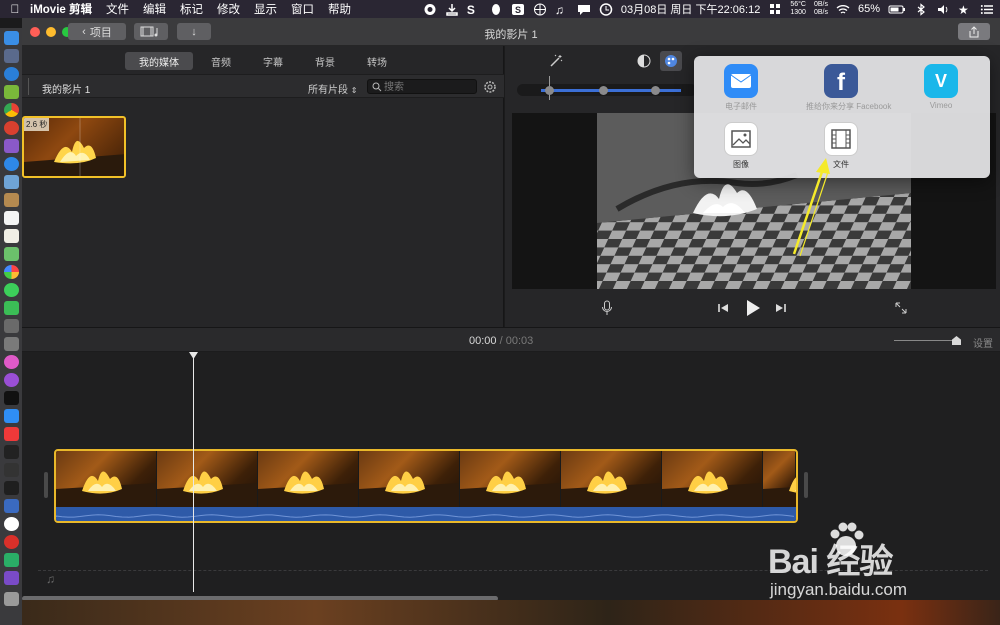  I want to click on trash-icon, so click(11, 599).